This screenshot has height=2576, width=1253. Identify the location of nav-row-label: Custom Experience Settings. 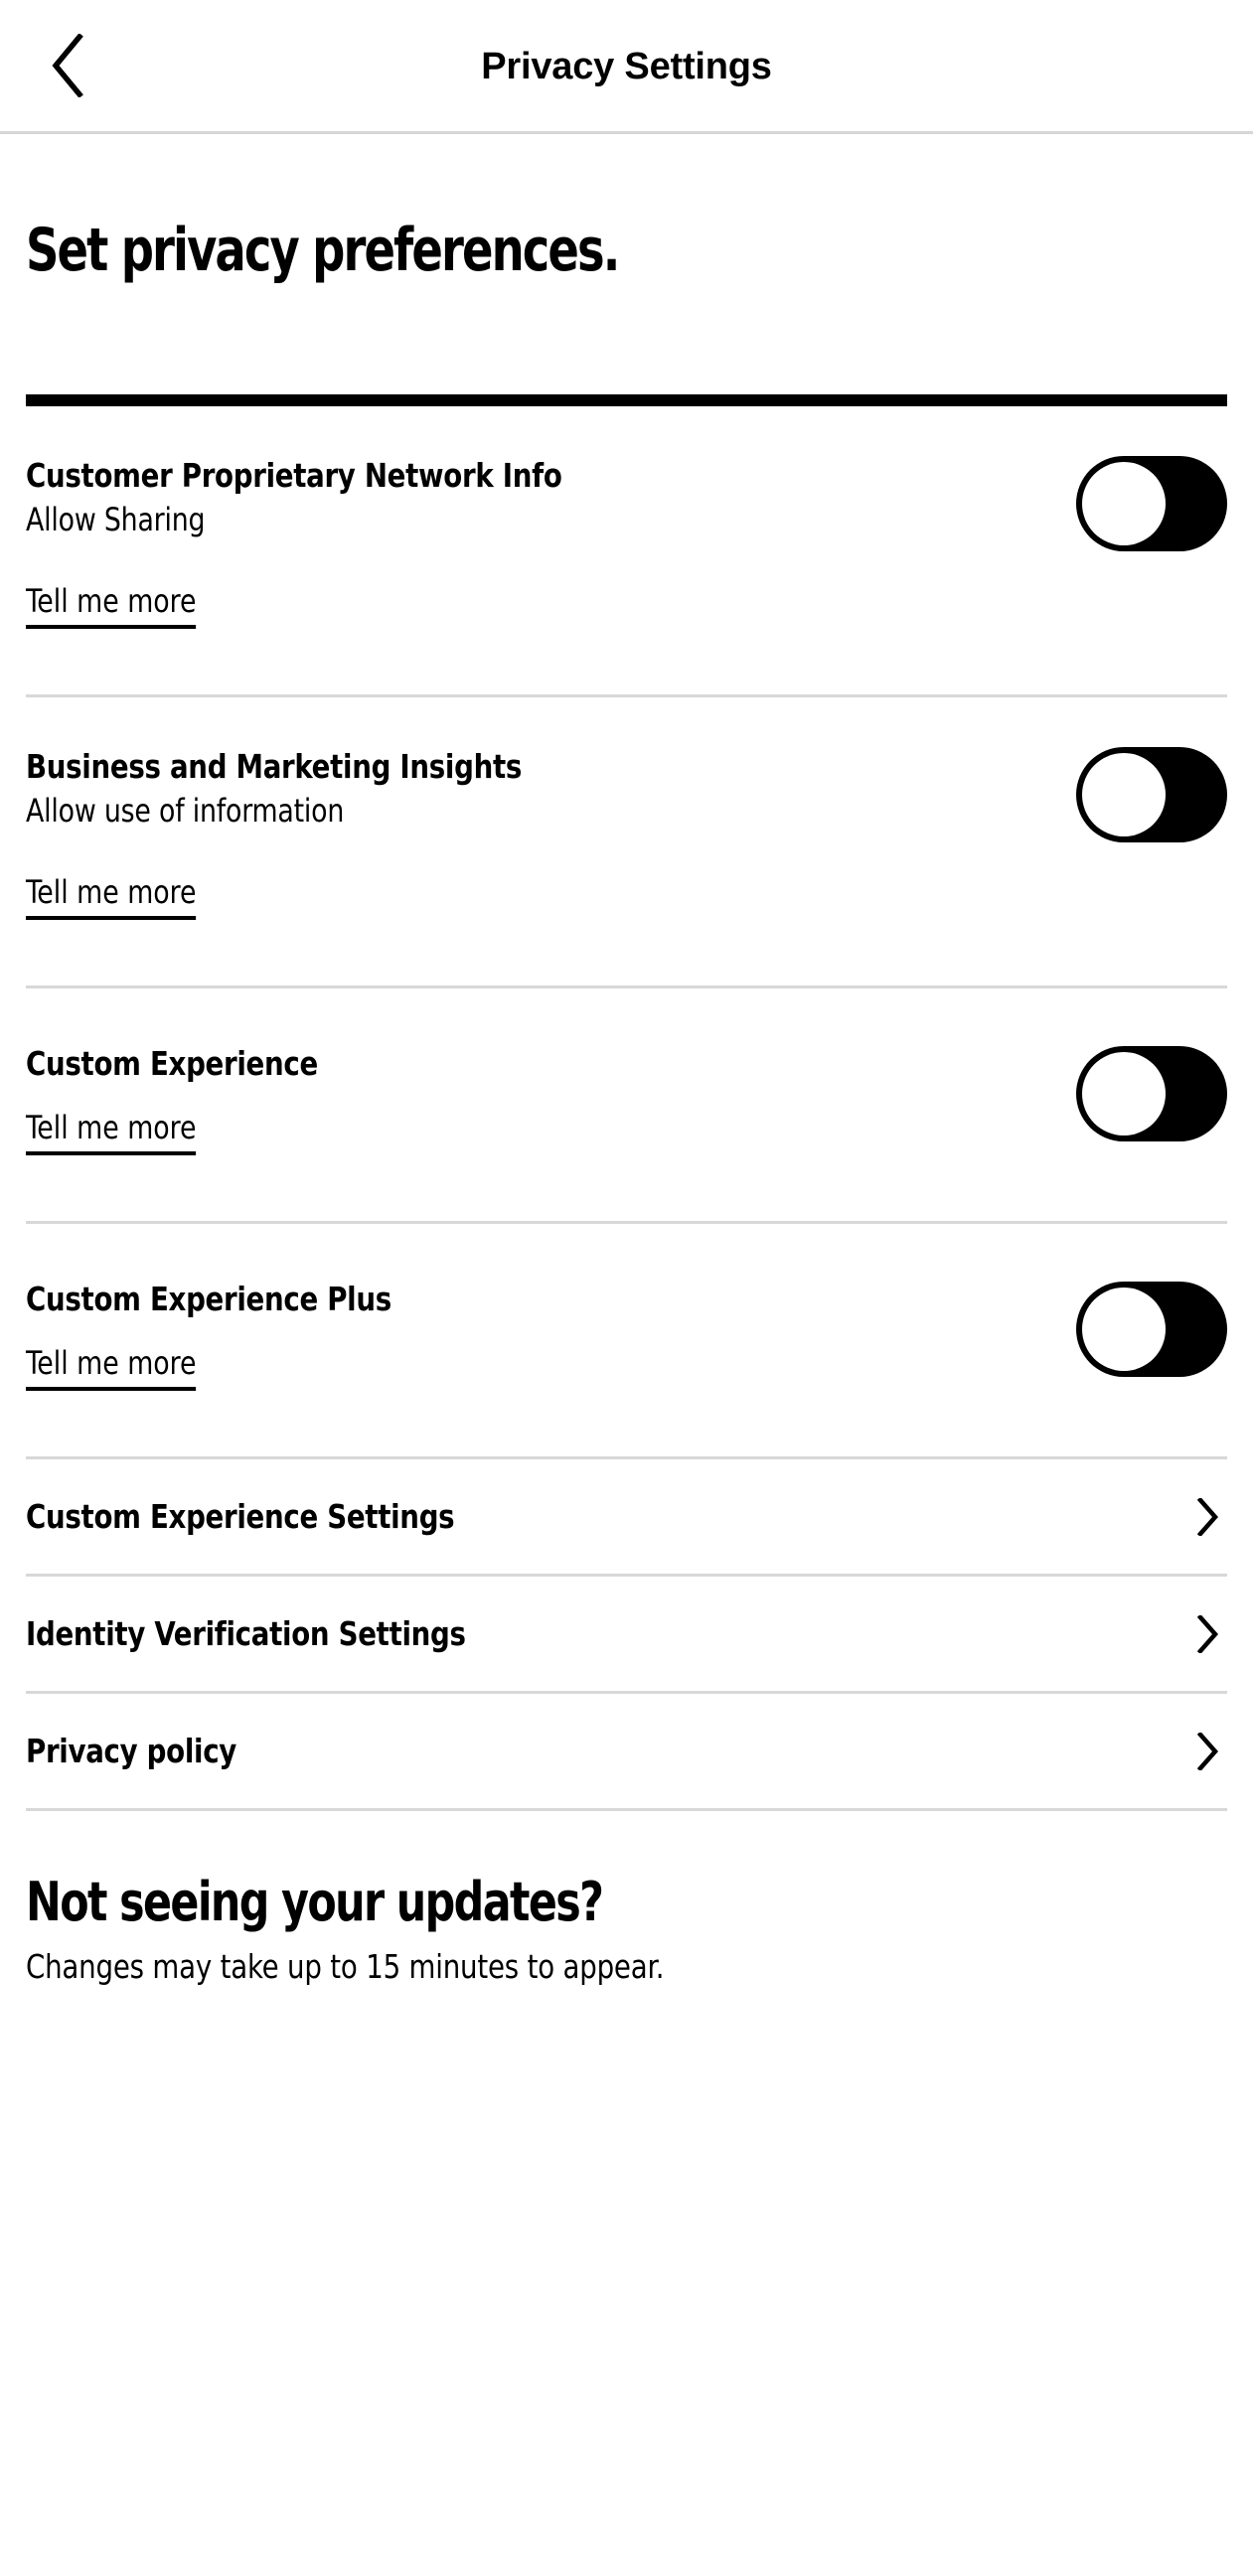
(240, 1516).